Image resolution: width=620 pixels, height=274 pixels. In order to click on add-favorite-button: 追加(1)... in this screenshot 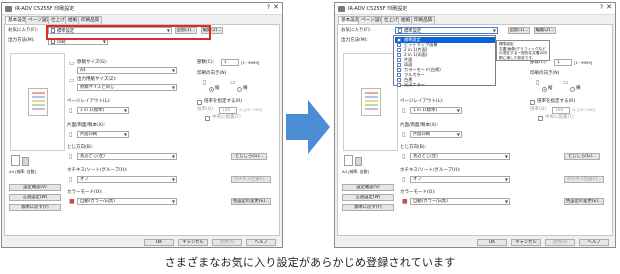, I will do `click(519, 30)`.